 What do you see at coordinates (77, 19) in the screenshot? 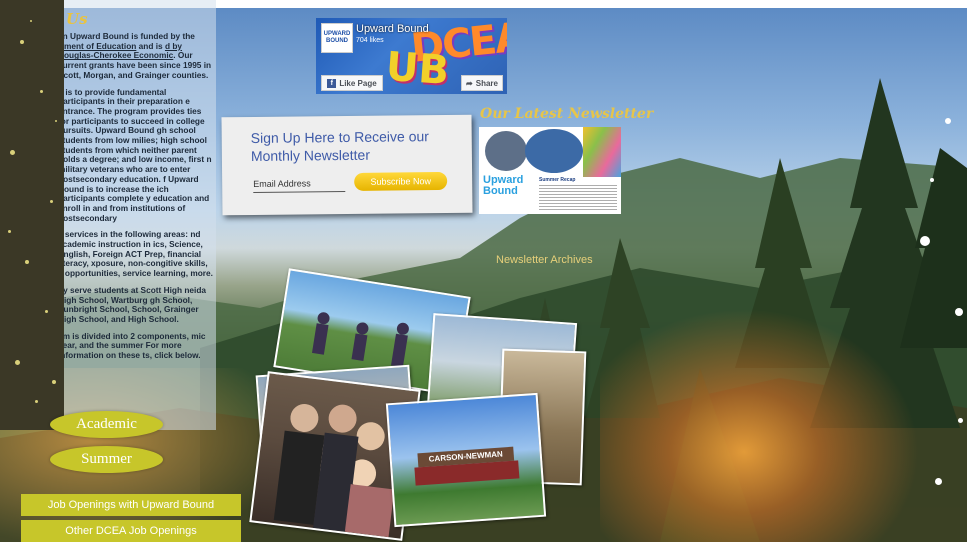
I see `about-heading: Us` at bounding box center [77, 19].